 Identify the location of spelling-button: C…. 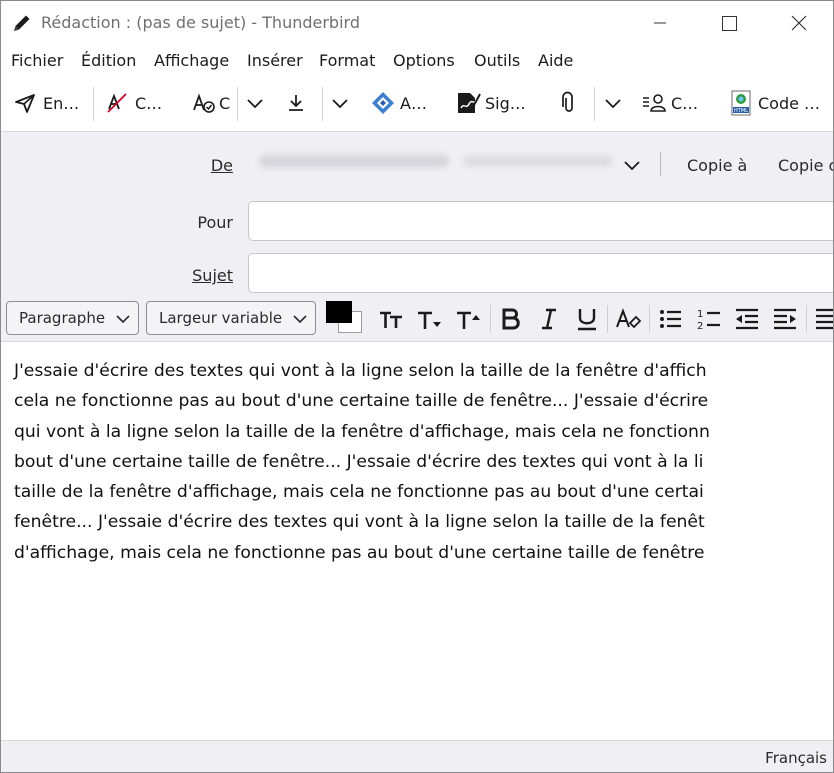
(133, 103).